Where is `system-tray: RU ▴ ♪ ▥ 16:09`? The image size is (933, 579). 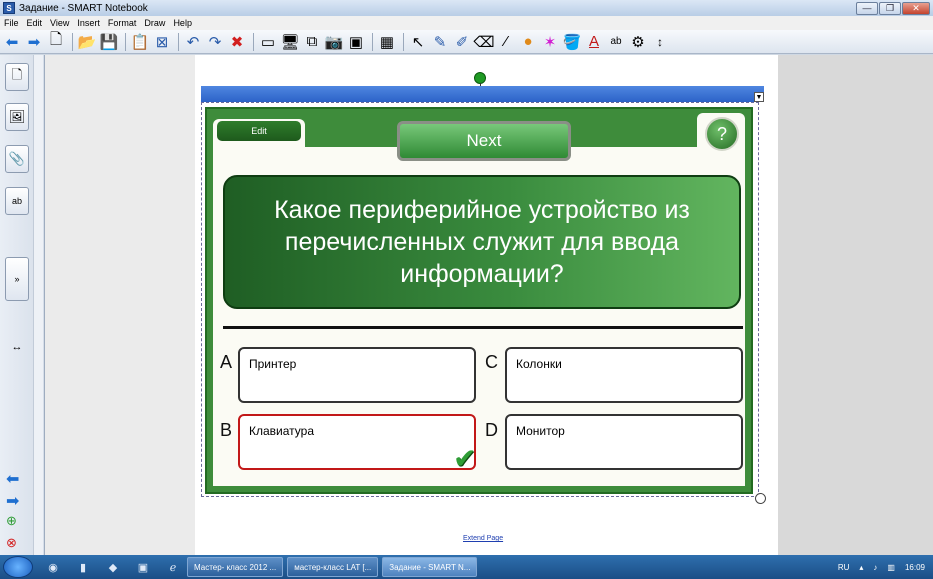 system-tray: RU ▴ ♪ ▥ 16:09 is located at coordinates (885, 567).